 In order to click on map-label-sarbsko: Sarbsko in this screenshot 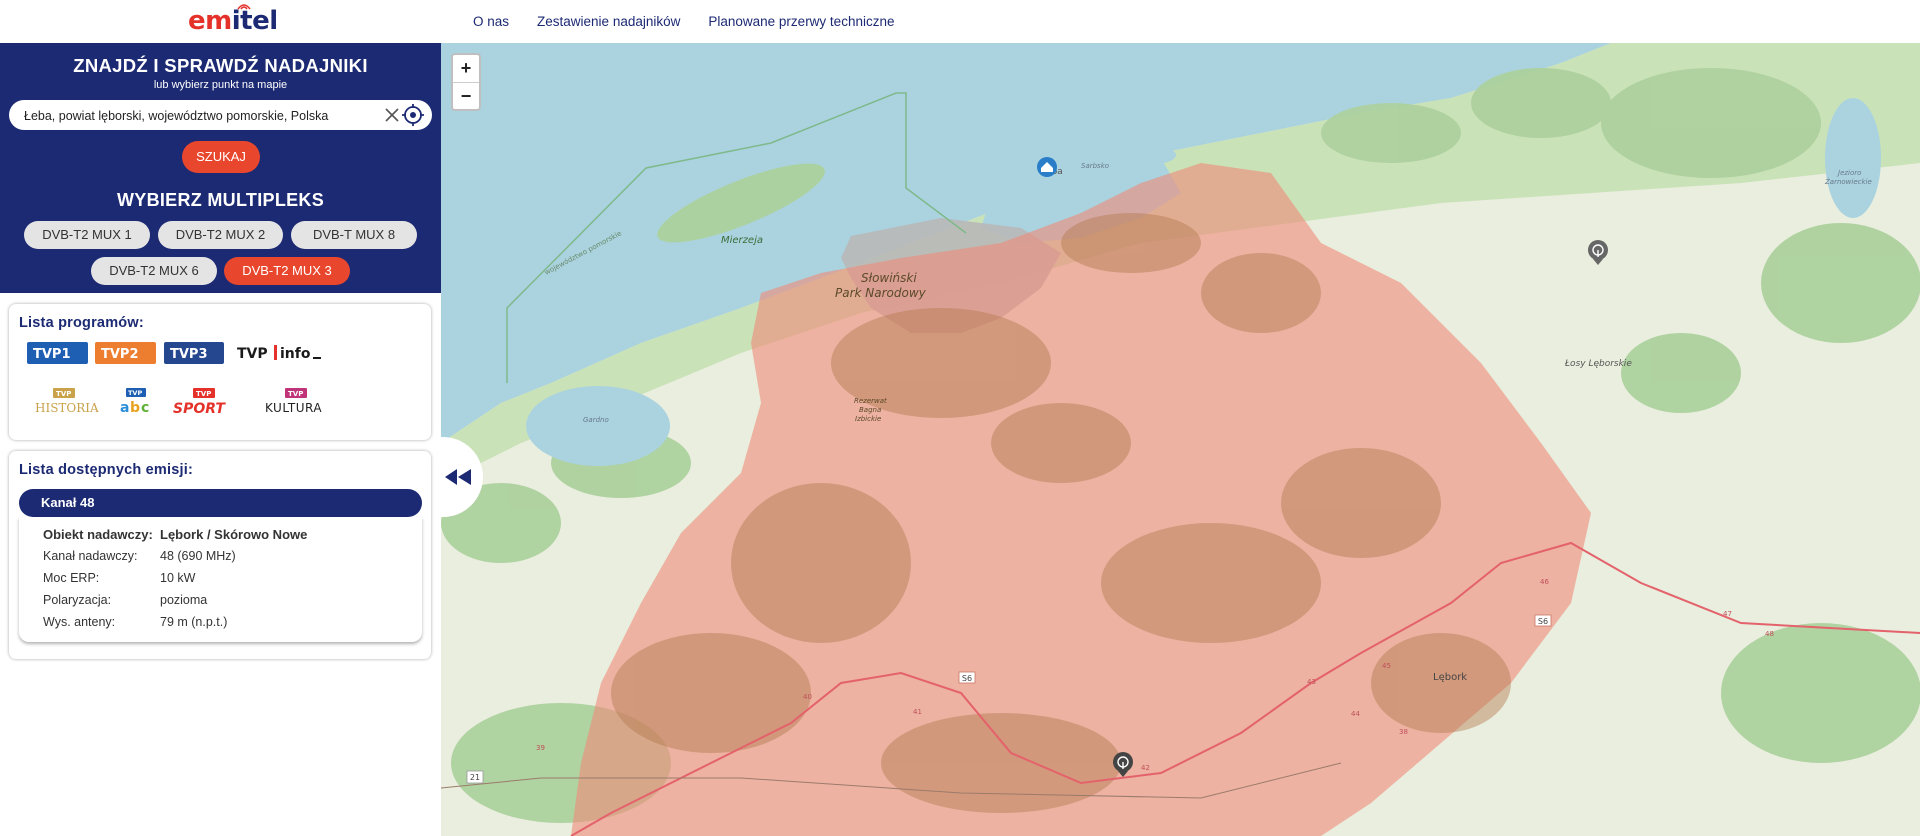, I will do `click(1095, 166)`.